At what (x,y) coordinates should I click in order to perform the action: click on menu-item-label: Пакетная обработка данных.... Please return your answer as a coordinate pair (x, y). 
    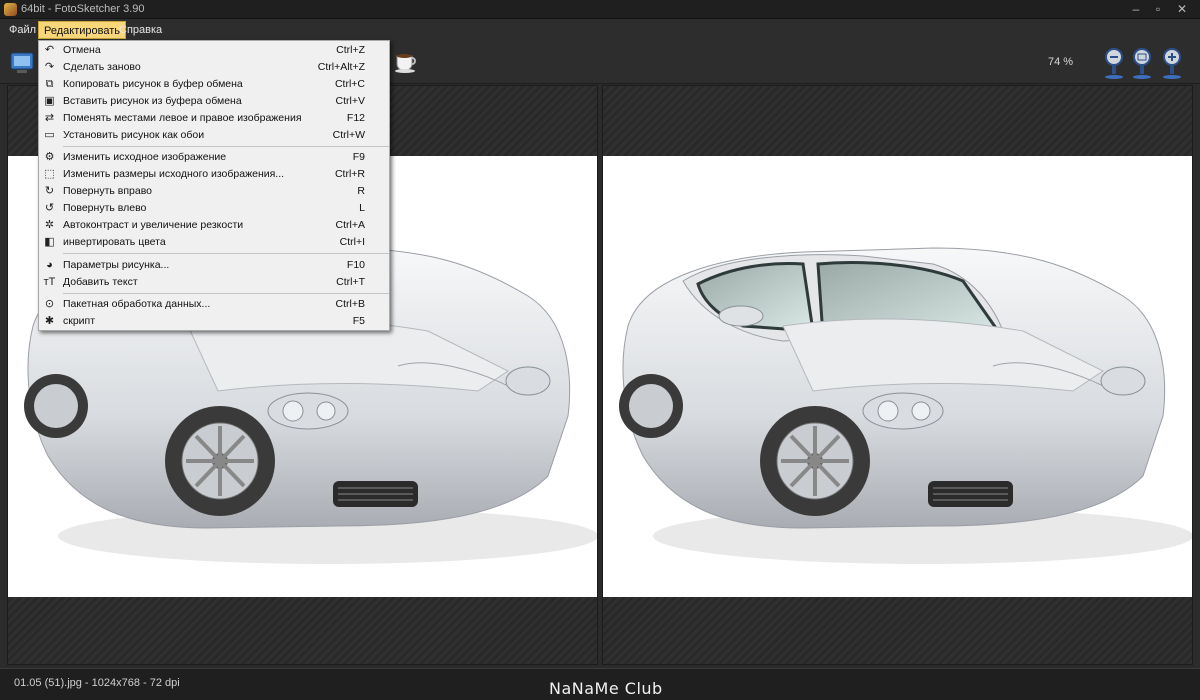
    Looking at the image, I should click on (137, 304).